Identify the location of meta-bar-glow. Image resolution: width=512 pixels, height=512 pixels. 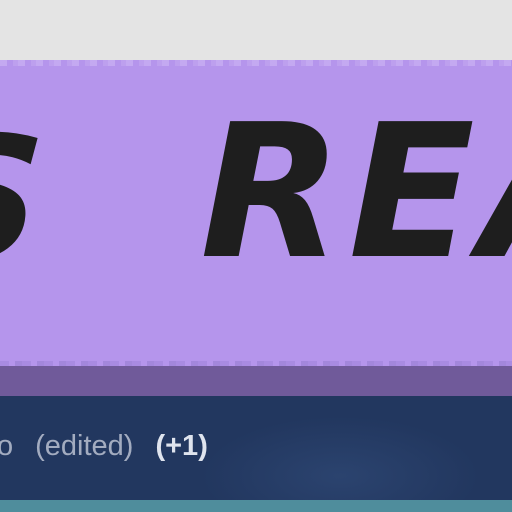
(340, 464).